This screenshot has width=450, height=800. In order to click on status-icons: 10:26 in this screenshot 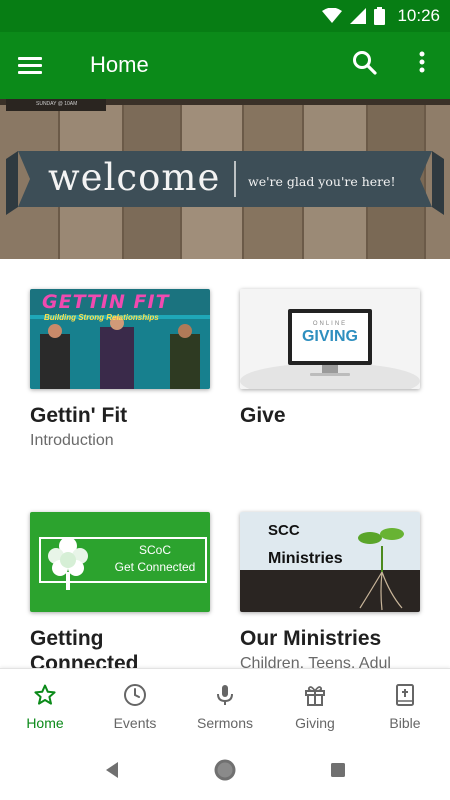, I will do `click(381, 16)`.